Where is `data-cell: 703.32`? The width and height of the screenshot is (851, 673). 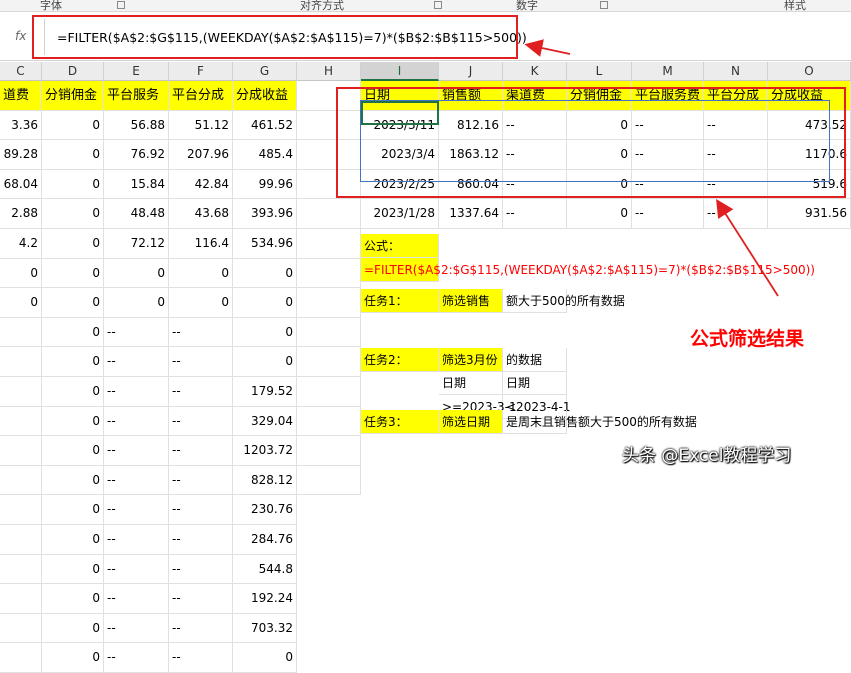
data-cell: 703.32 is located at coordinates (265, 628).